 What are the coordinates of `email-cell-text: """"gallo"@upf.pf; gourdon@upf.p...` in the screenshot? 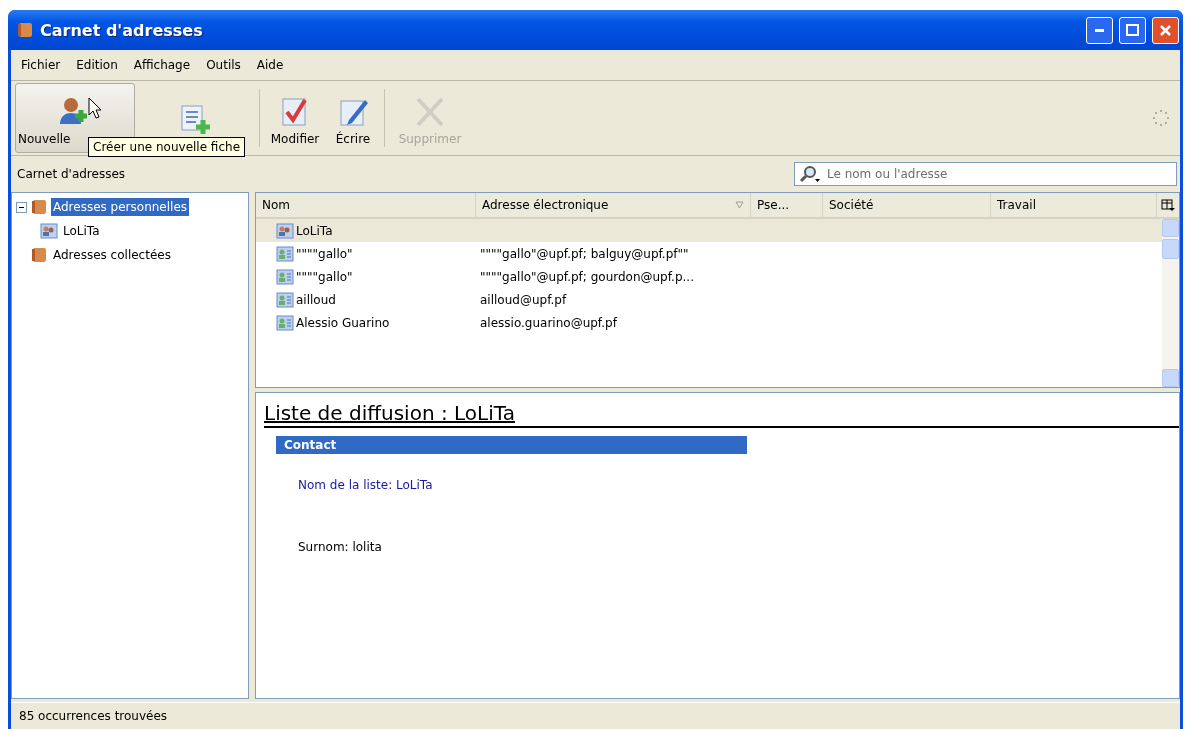 It's located at (587, 276).